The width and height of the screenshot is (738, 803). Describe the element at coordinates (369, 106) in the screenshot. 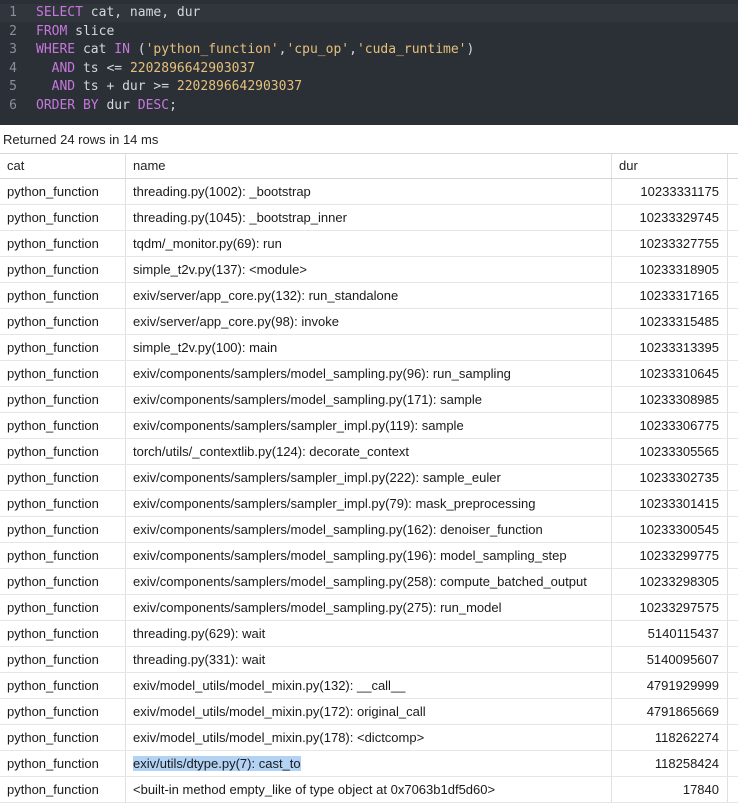

I see `code-line: 6 ORDER BY dur DESC;` at that location.